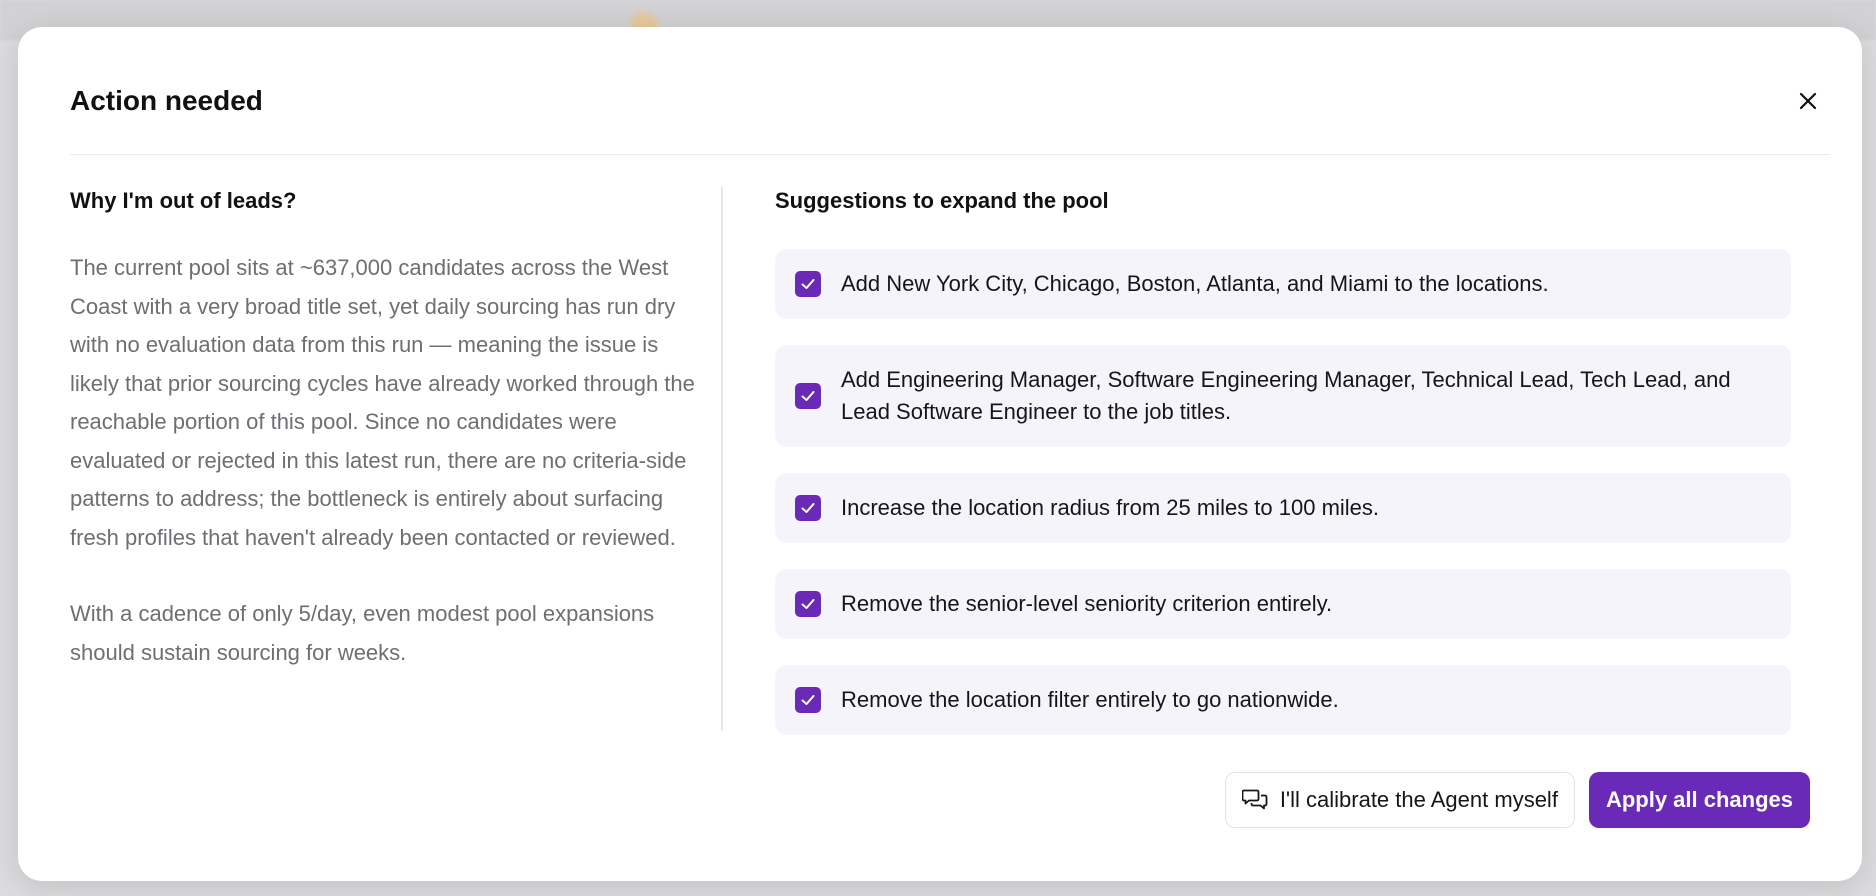  I want to click on apply-all-changes-button: Apply all changes, so click(1699, 800).